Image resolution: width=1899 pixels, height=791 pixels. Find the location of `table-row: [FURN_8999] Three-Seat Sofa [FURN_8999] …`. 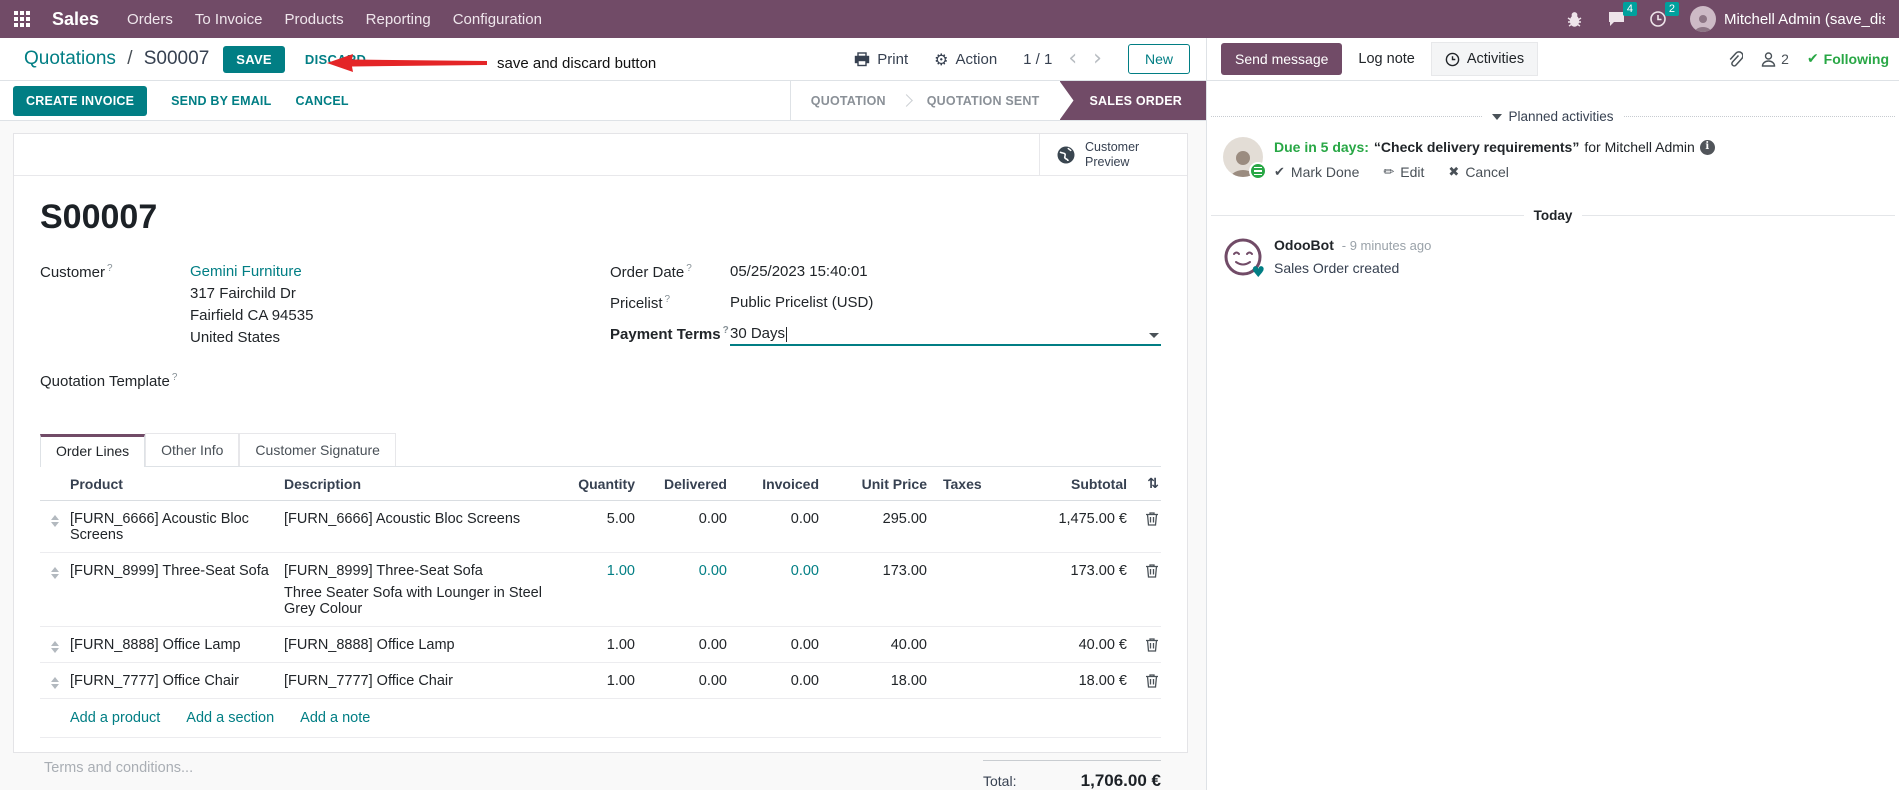

table-row: [FURN_8999] Three-Seat Sofa [FURN_8999] … is located at coordinates (600, 590).